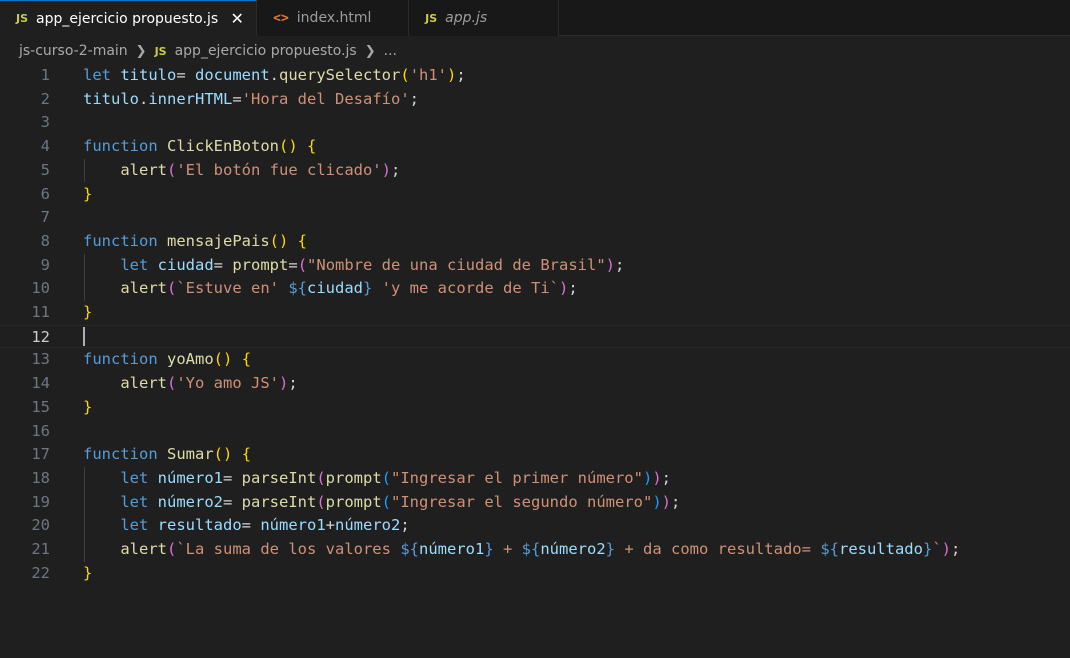 This screenshot has width=1070, height=658. I want to click on line-number: 1, so click(45, 75).